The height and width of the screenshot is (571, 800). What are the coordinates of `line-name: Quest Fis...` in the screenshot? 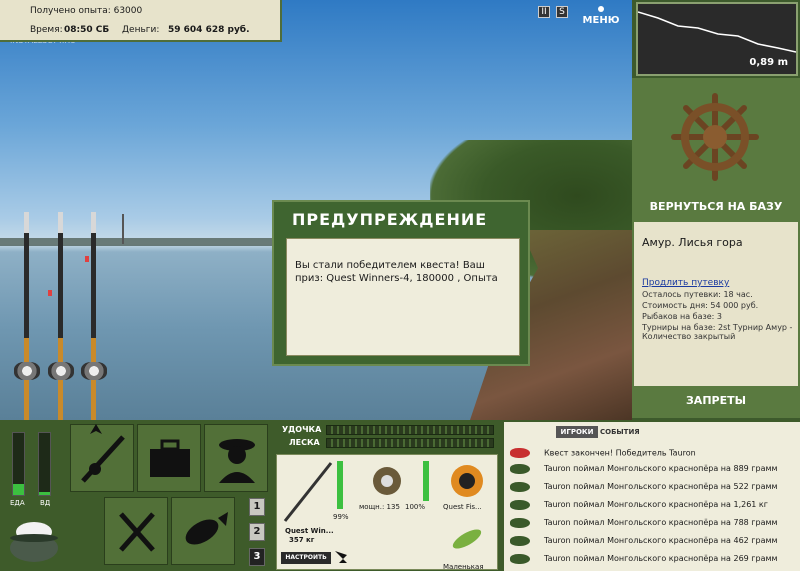 It's located at (462, 507).